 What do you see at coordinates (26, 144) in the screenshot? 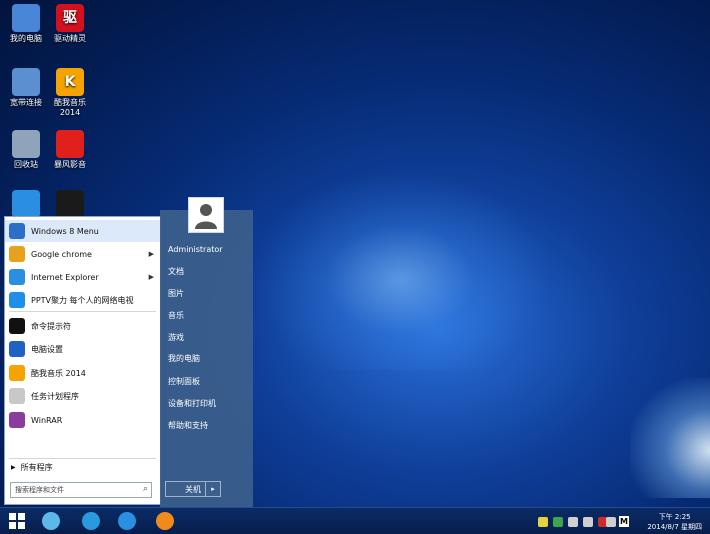
I see `recycle-bin-icon` at bounding box center [26, 144].